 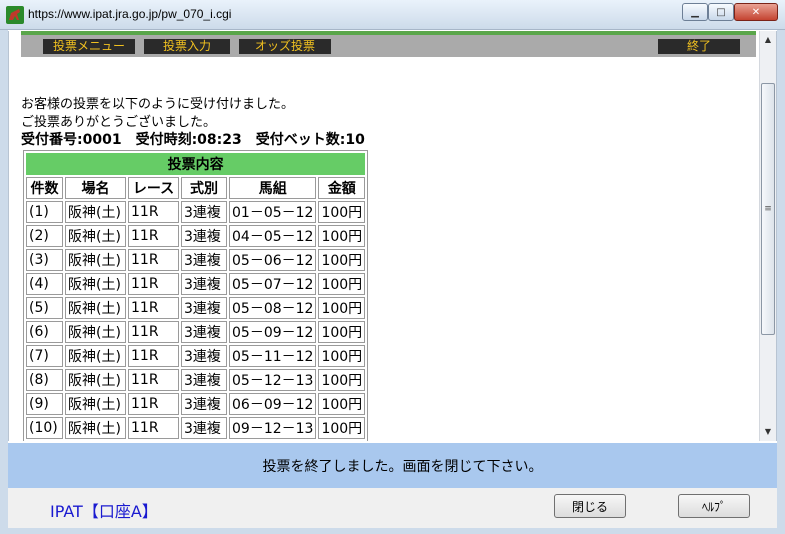 I want to click on table-row: (6) 阪神(土) 11R 3連複 05－09－12 100円, so click(x=196, y=332).